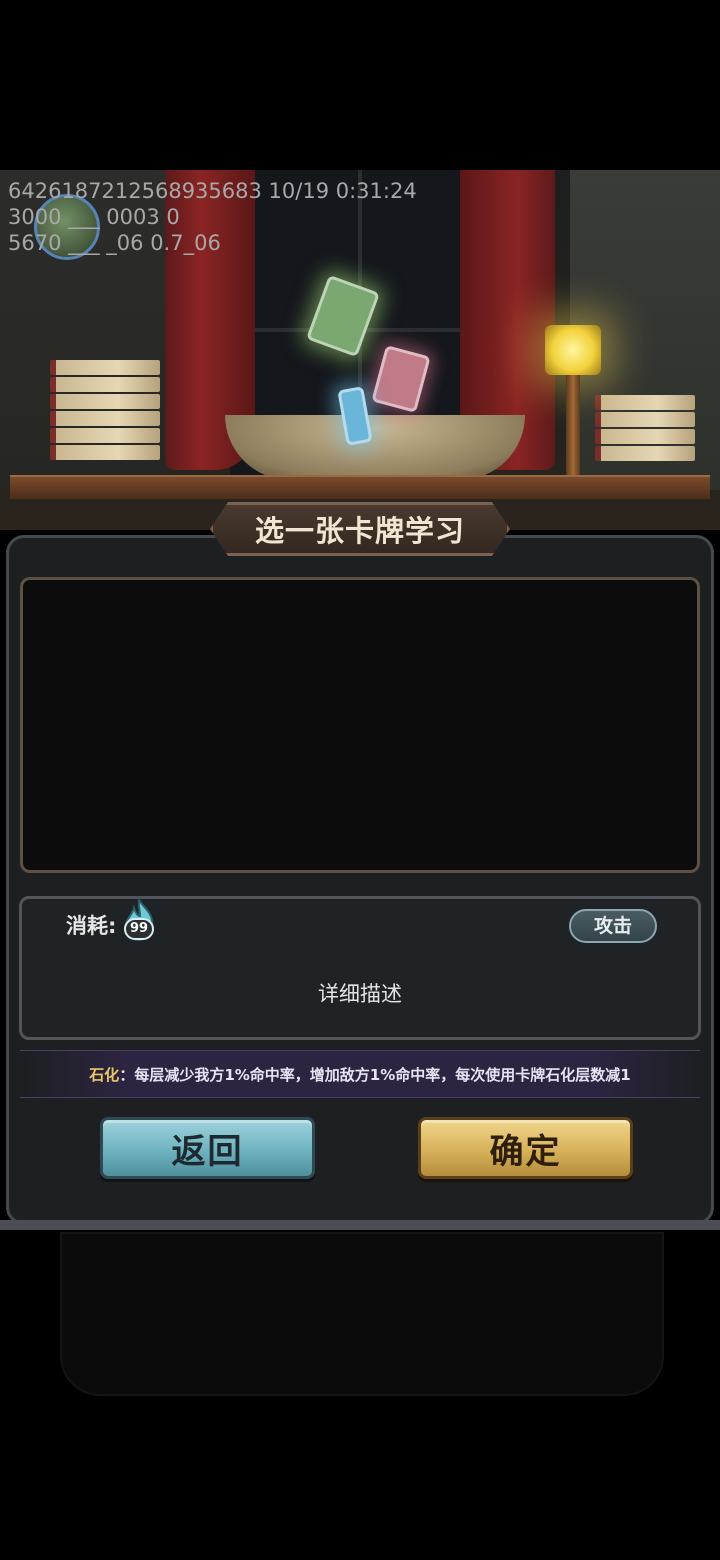 The image size is (720, 1560). Describe the element at coordinates (645, 435) in the screenshot. I see `book-stack-right` at that location.